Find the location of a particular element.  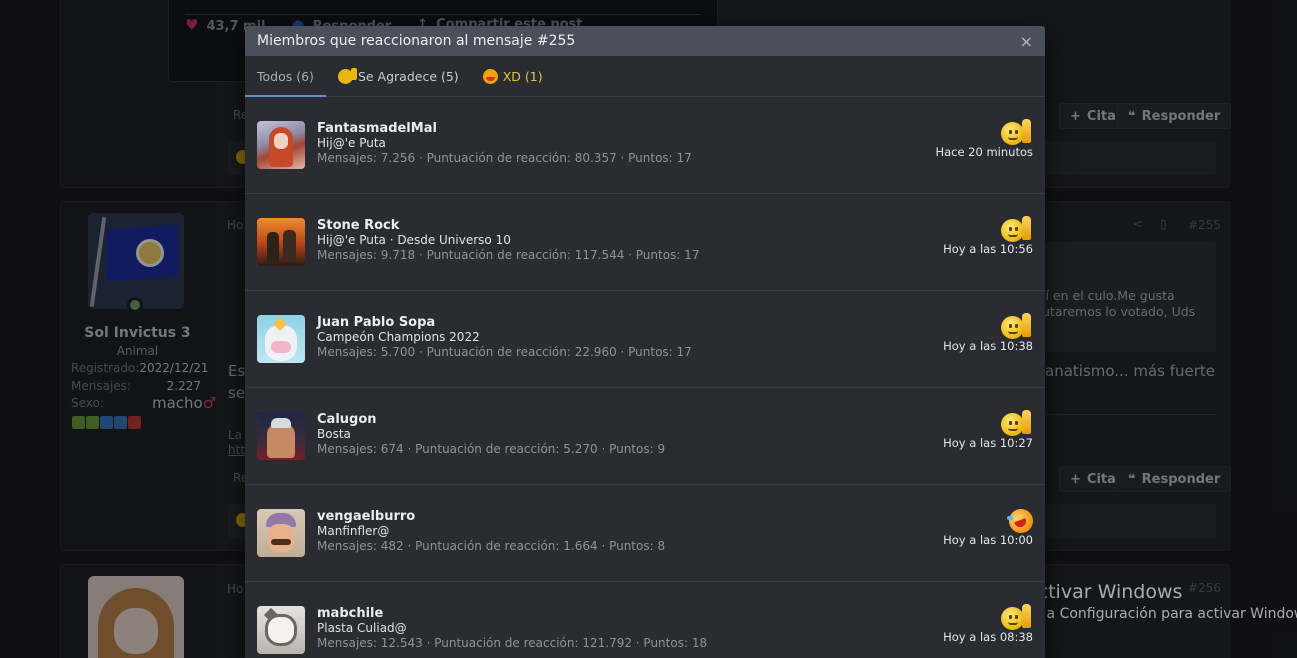

member-title: Bosta is located at coordinates (334, 434).